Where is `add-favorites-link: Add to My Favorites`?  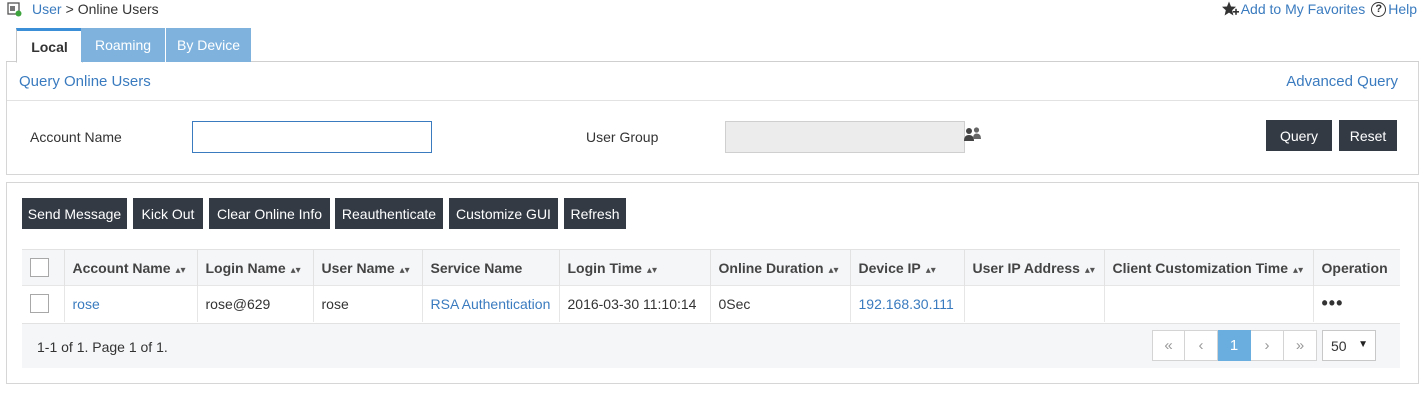 add-favorites-link: Add to My Favorites is located at coordinates (1293, 9).